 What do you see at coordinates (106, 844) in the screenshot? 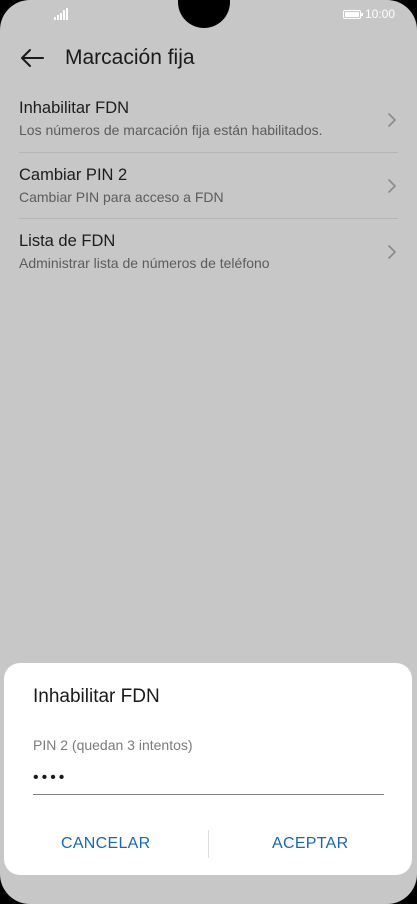
I see `cancel-button: CANCELAR` at bounding box center [106, 844].